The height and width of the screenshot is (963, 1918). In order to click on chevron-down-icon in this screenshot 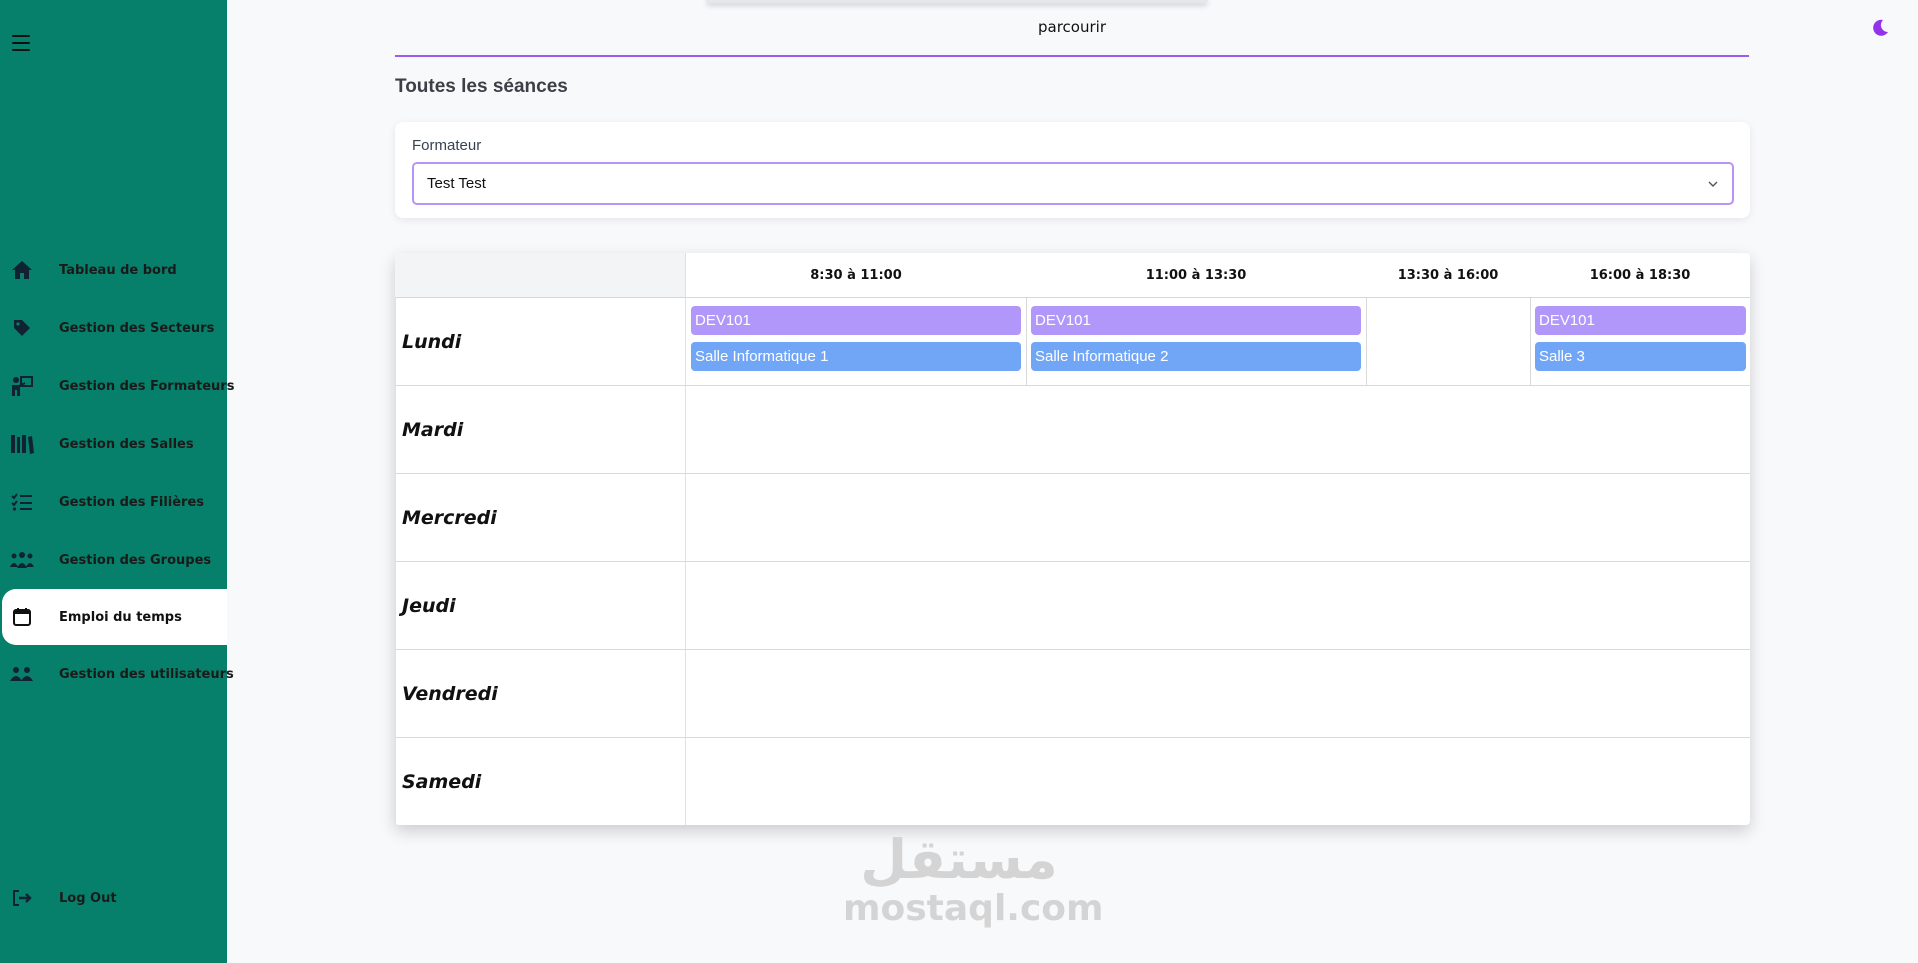, I will do `click(1713, 184)`.